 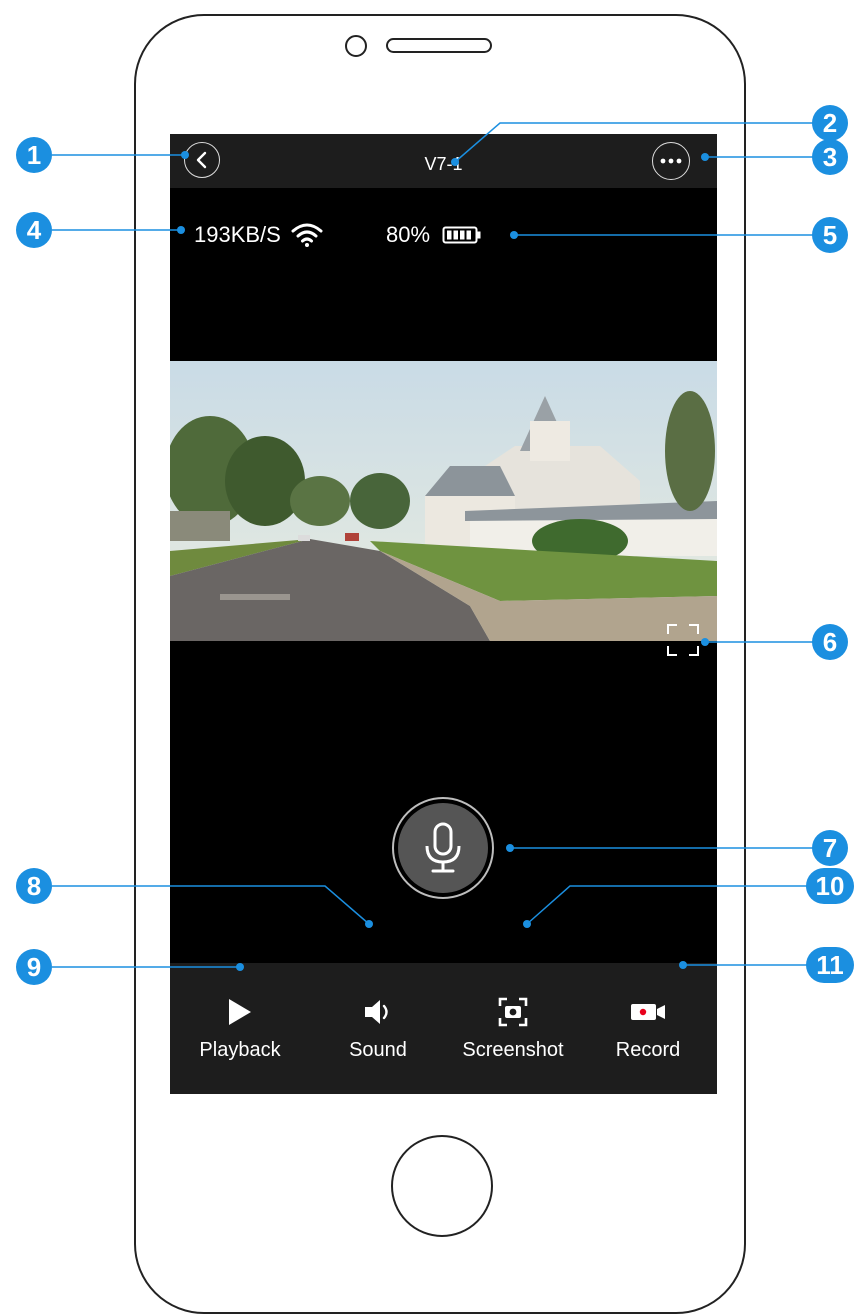 What do you see at coordinates (34, 886) in the screenshot?
I see `callout-8: 8` at bounding box center [34, 886].